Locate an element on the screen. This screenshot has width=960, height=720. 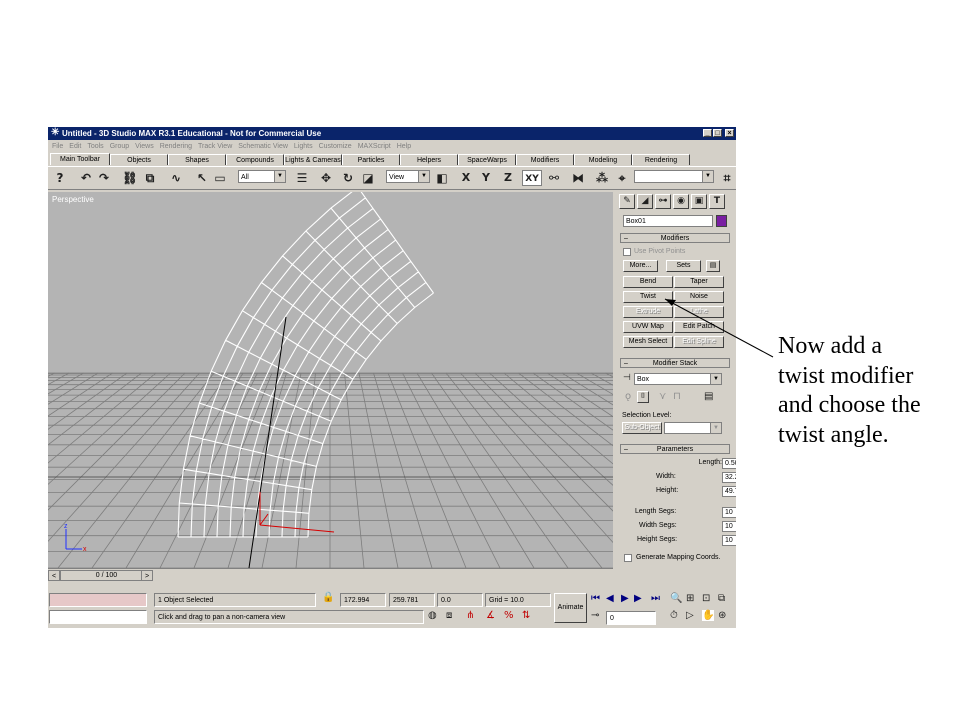
tab-main-toolbar: Main Toolbar is located at coordinates (80, 159).